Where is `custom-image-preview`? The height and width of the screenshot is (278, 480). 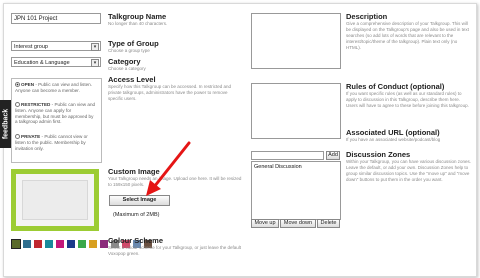
custom-image-preview is located at coordinates (55, 200).